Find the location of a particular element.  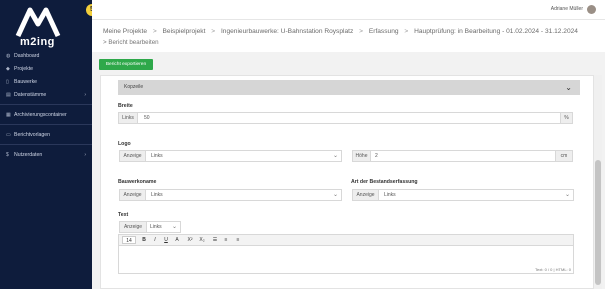

survey-type-label: Art der Bestandserfassung is located at coordinates (384, 182).